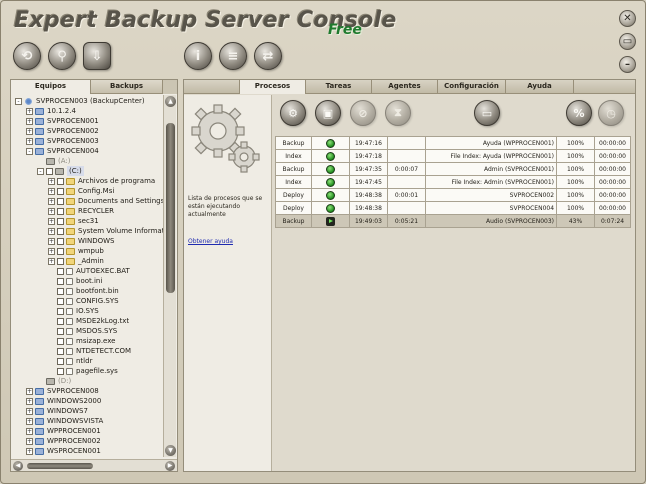 Image resolution: width=646 pixels, height=484 pixels. Describe the element at coordinates (60, 466) in the screenshot. I see `hscroll-thumb` at that location.